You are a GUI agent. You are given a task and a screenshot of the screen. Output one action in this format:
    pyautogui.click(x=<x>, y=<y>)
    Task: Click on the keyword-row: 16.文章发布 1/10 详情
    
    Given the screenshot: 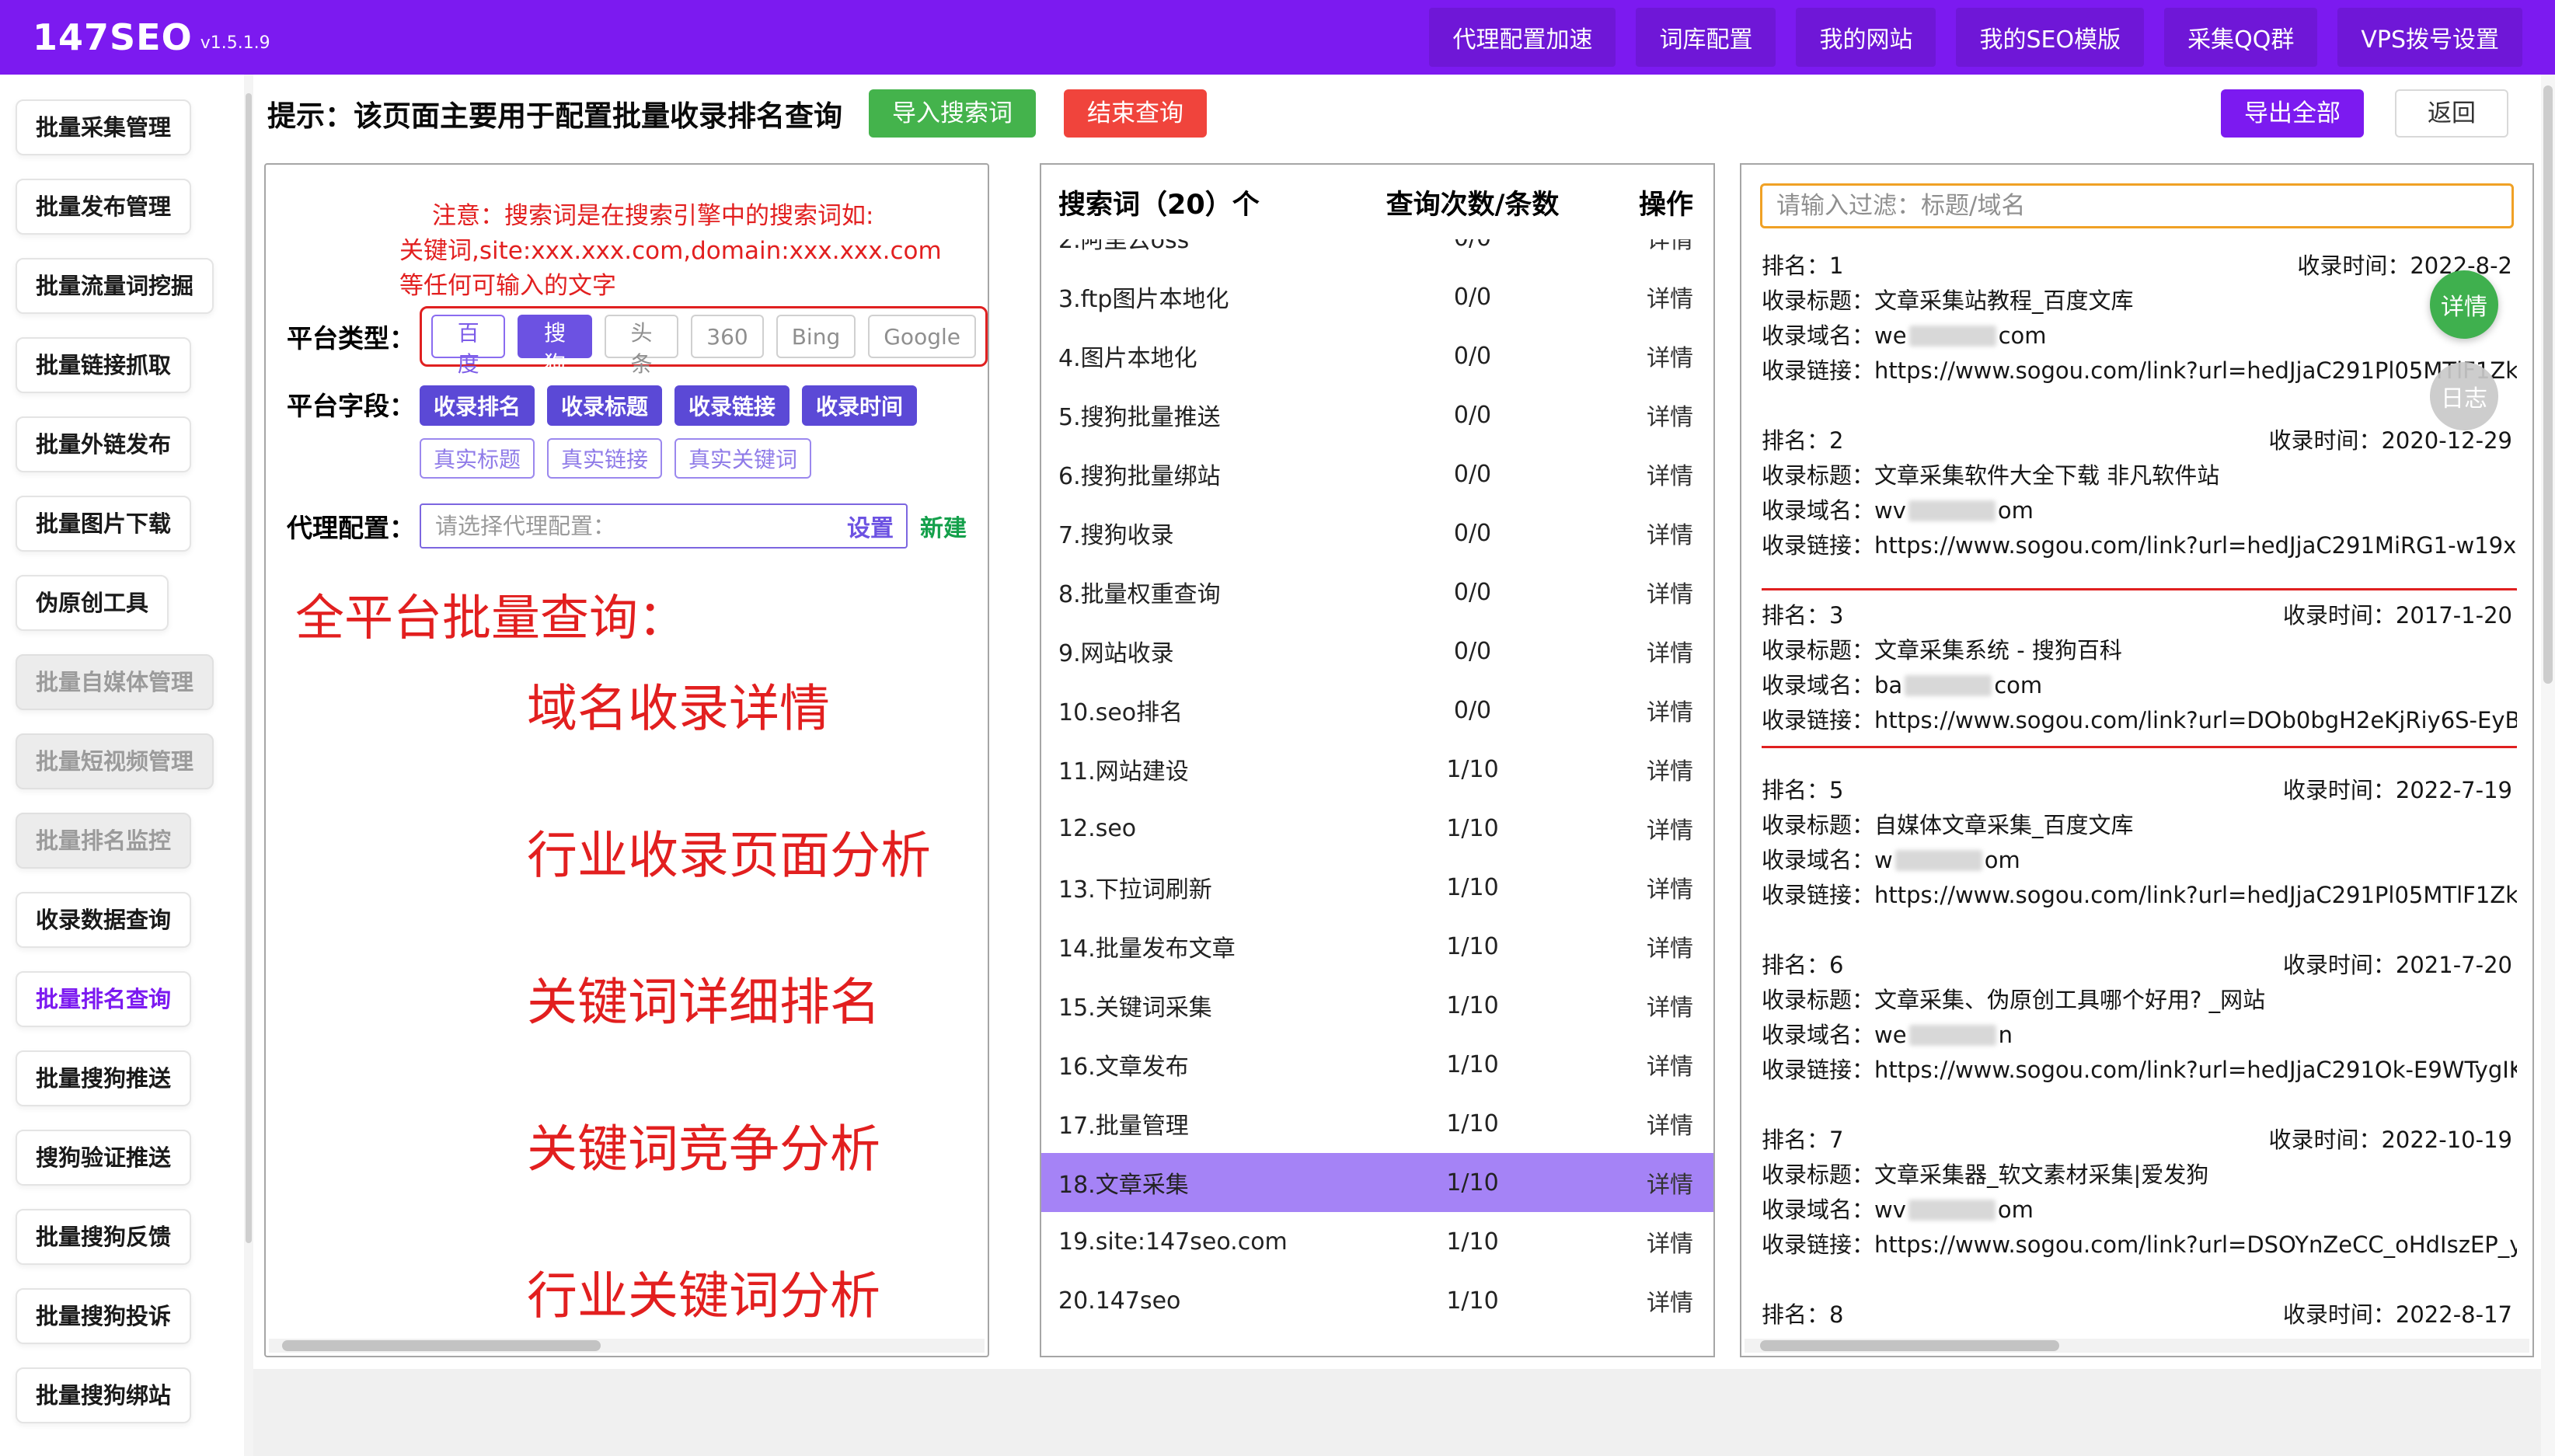 What is the action you would take?
    pyautogui.click(x=1377, y=1064)
    